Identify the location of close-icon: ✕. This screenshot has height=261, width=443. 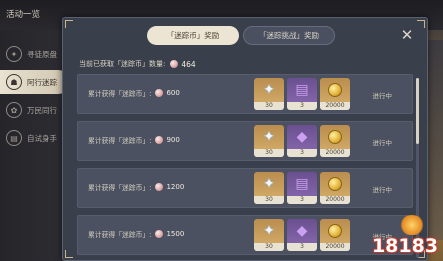
(407, 35).